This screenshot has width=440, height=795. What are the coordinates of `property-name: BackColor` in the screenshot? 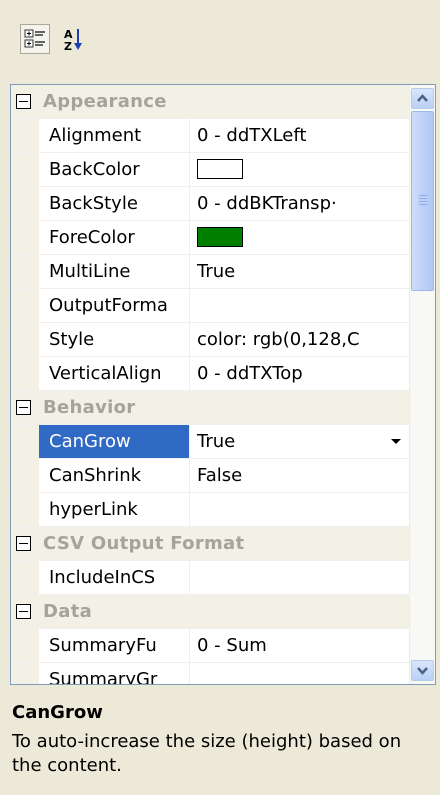 It's located at (114, 169).